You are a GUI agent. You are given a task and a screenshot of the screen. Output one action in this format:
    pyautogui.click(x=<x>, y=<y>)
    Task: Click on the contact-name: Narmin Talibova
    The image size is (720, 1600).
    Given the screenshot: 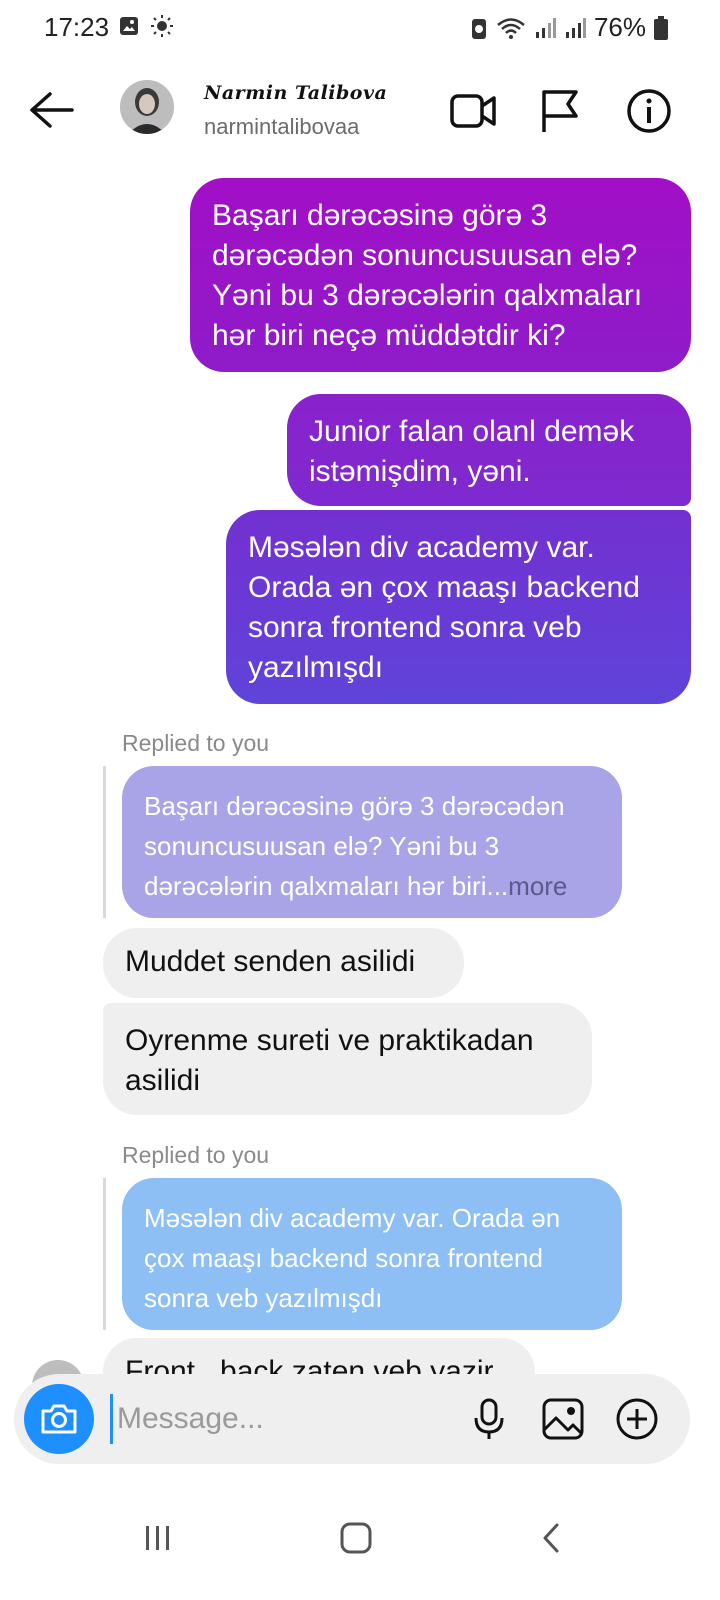 What is the action you would take?
    pyautogui.click(x=295, y=93)
    